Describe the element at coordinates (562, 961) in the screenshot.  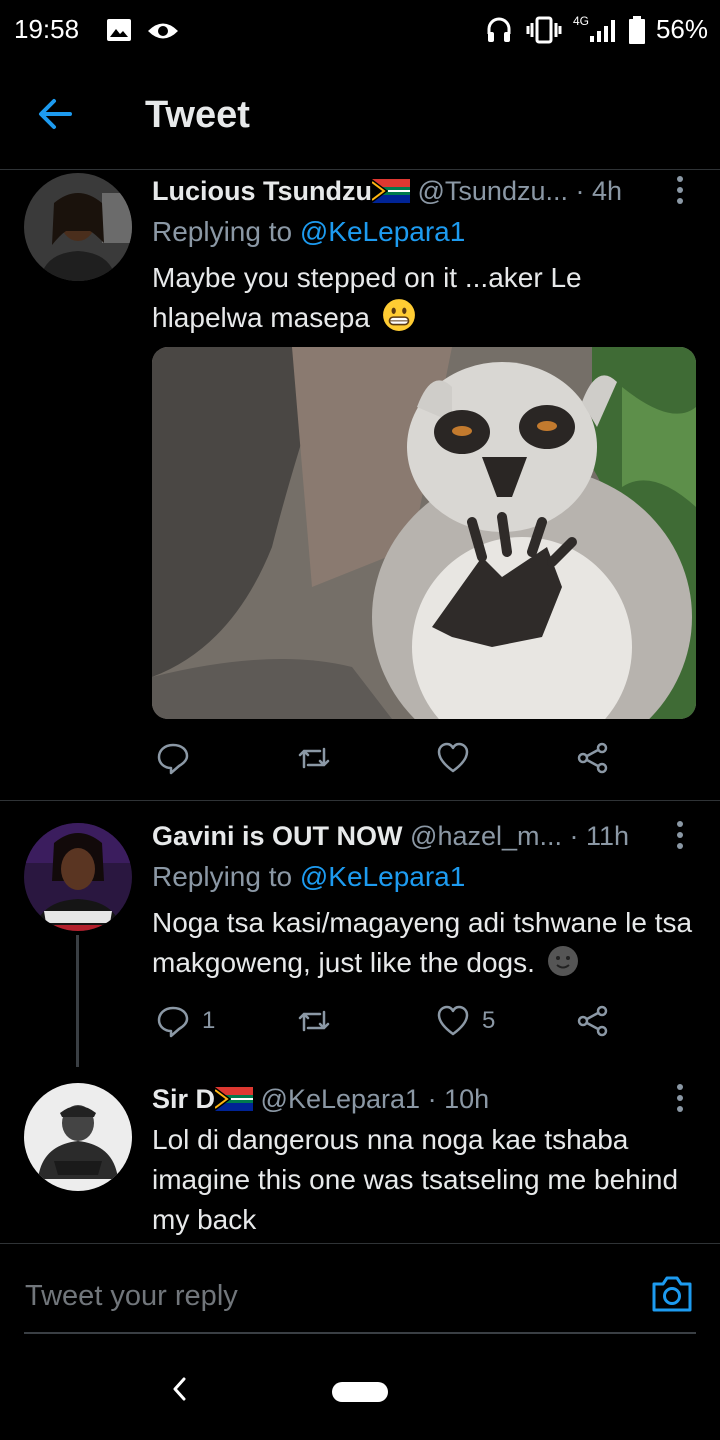
I see `smiling-face-emoji` at that location.